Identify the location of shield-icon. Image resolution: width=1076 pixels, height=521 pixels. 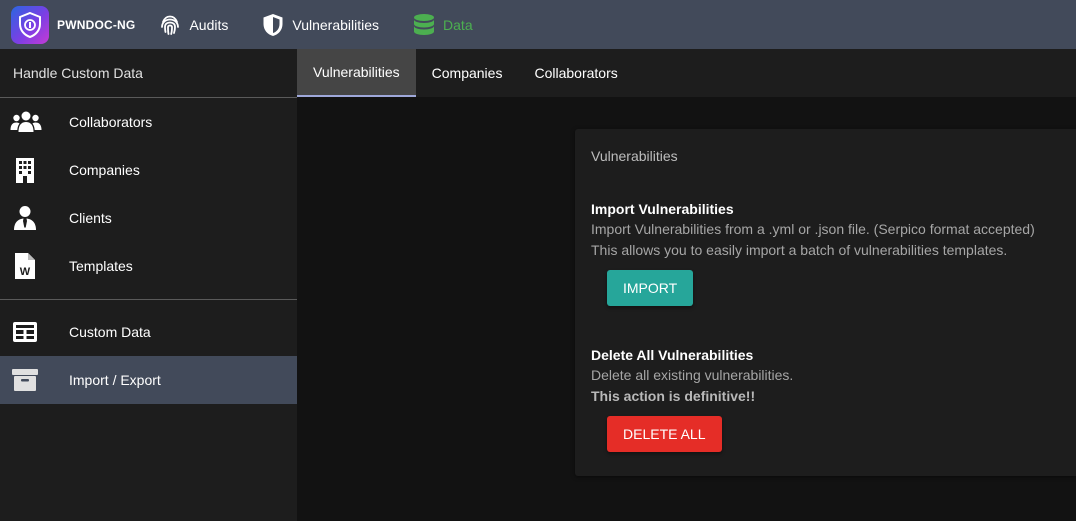
(273, 25).